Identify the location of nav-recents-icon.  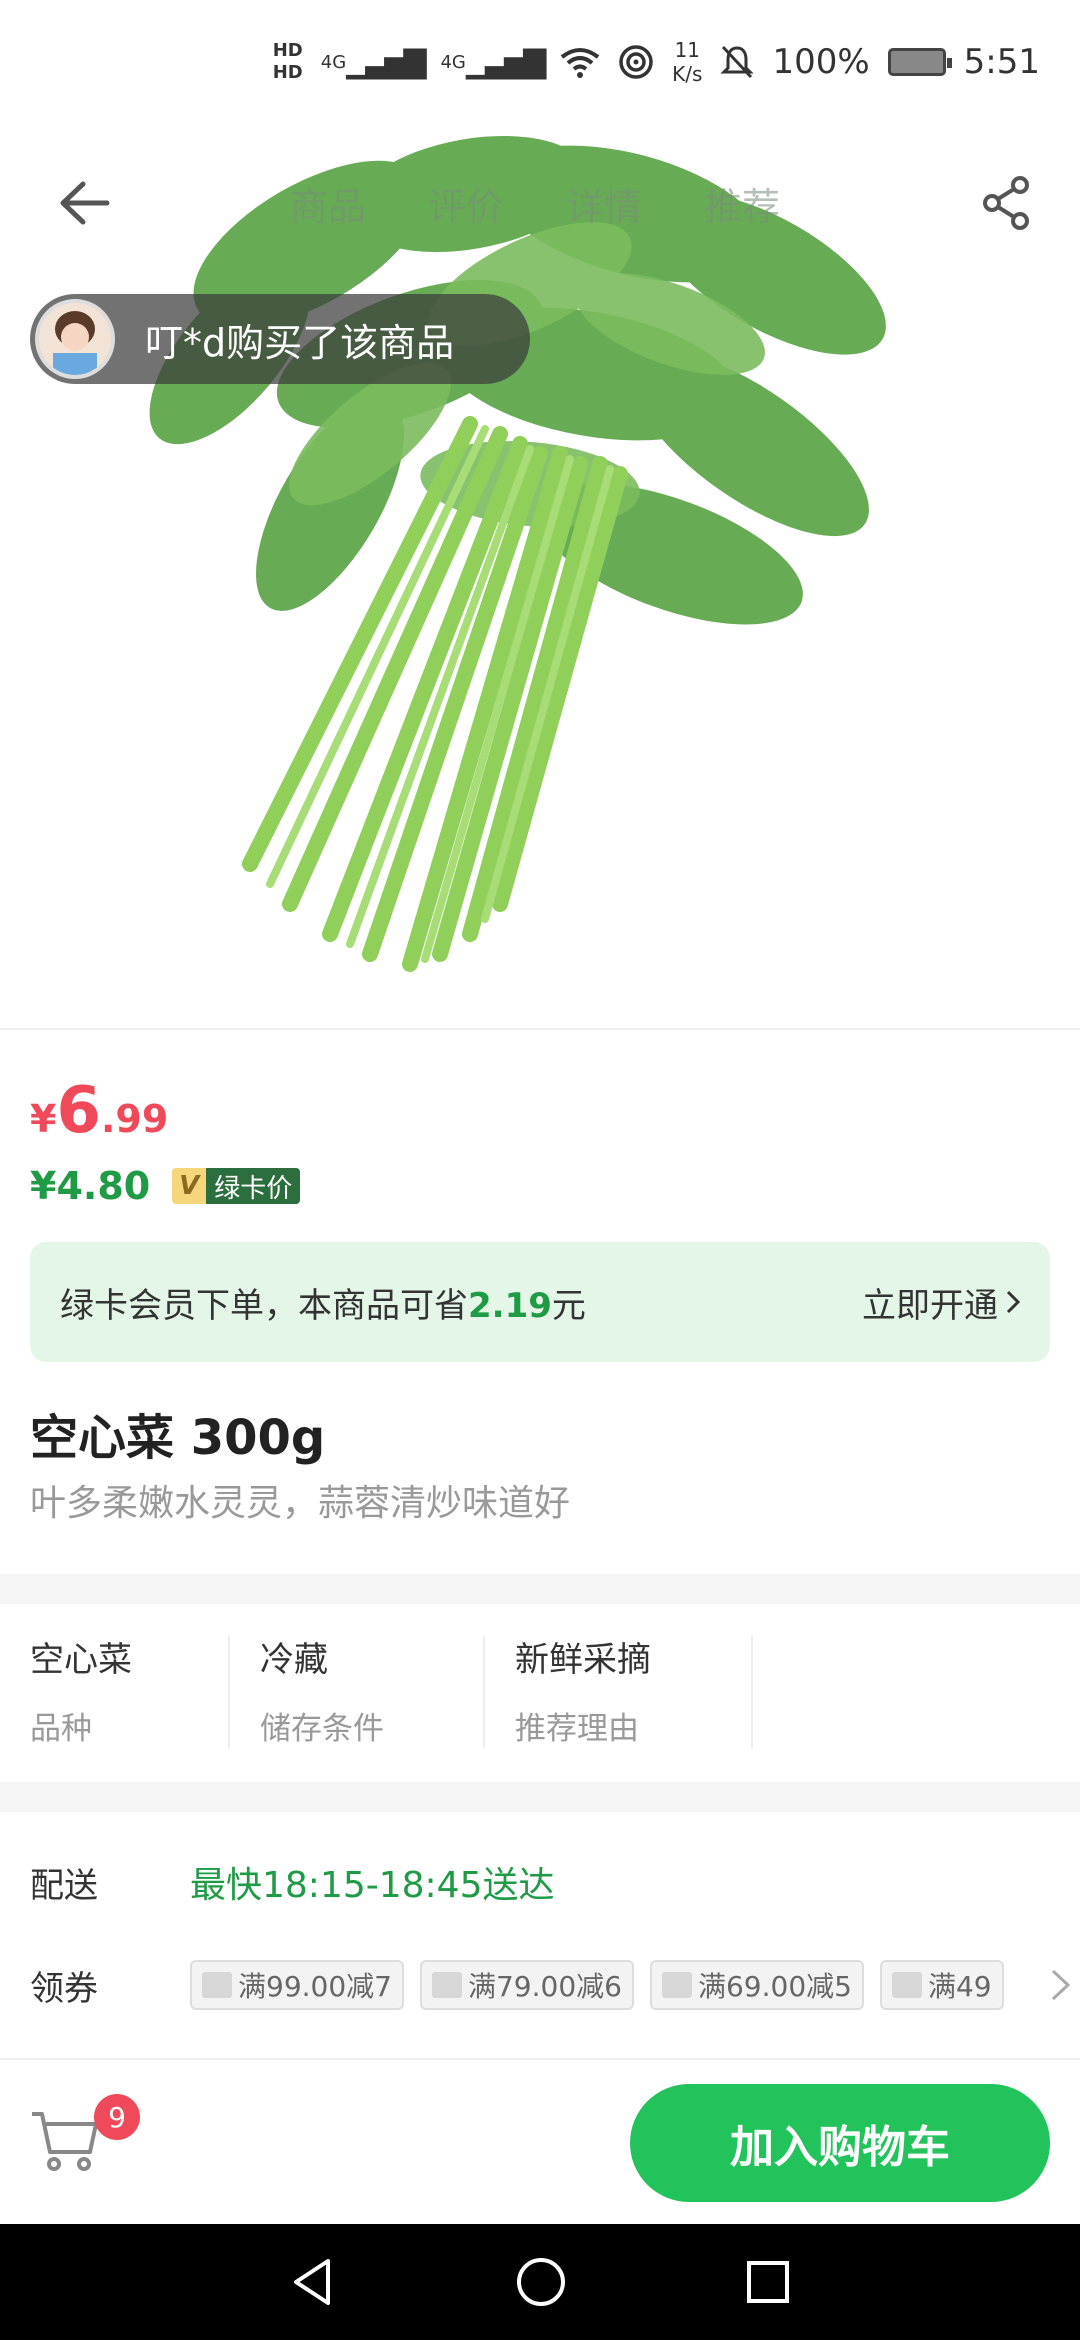
(768, 2282).